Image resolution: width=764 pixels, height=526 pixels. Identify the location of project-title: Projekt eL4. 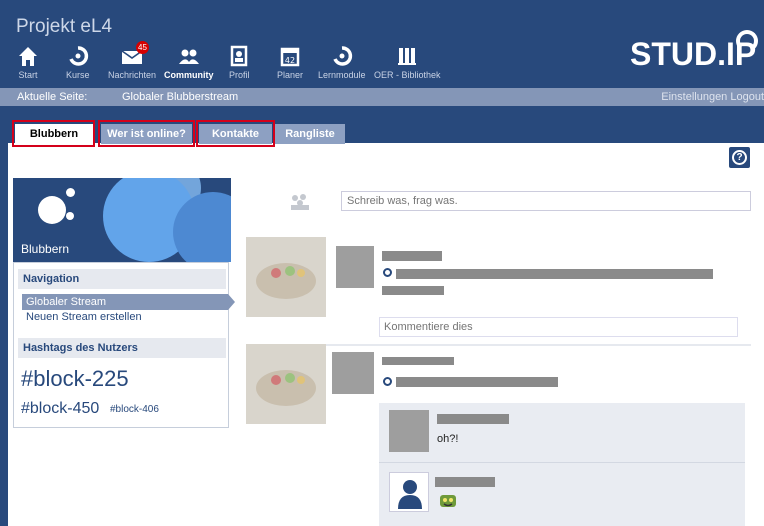
(64, 26).